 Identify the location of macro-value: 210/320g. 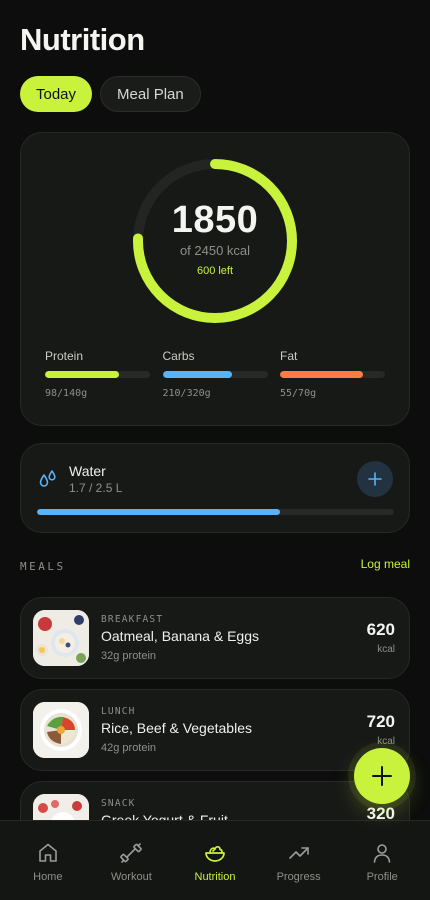
(186, 393).